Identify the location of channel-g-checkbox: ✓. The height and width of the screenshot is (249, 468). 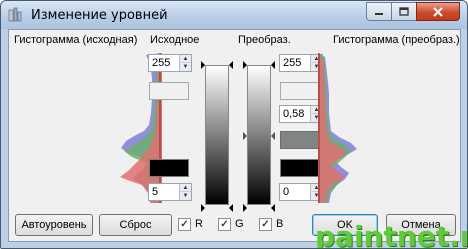
(224, 224).